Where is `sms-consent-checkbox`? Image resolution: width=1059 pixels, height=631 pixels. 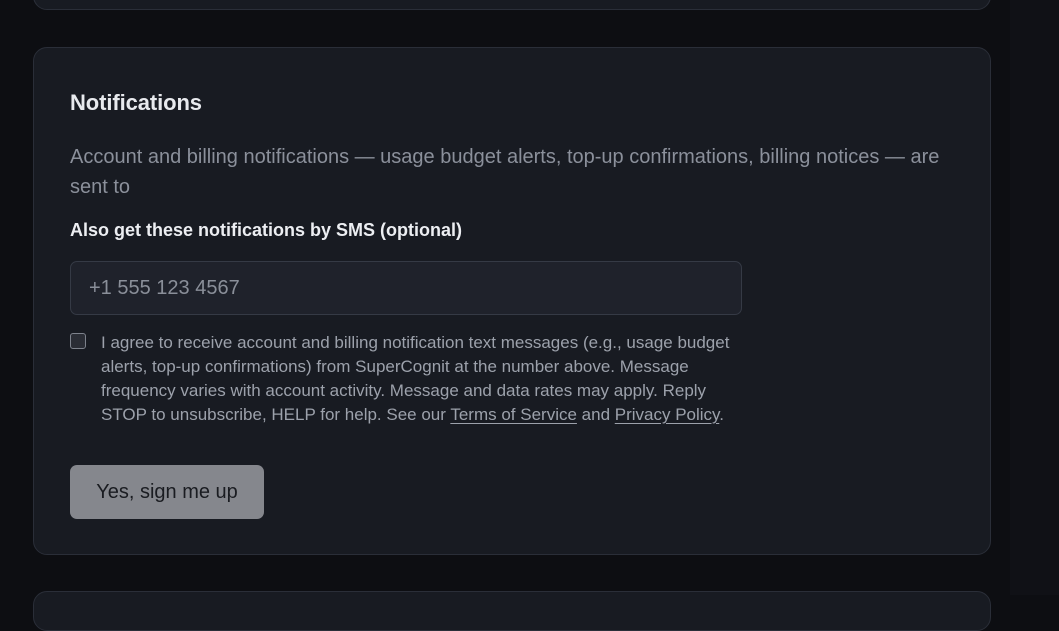 sms-consent-checkbox is located at coordinates (78, 341).